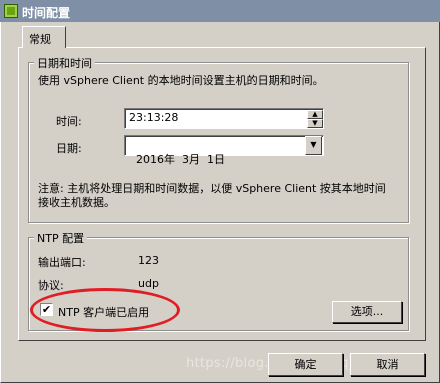  Describe the element at coordinates (40, 39) in the screenshot. I see `tab-general-label: 常规` at that location.